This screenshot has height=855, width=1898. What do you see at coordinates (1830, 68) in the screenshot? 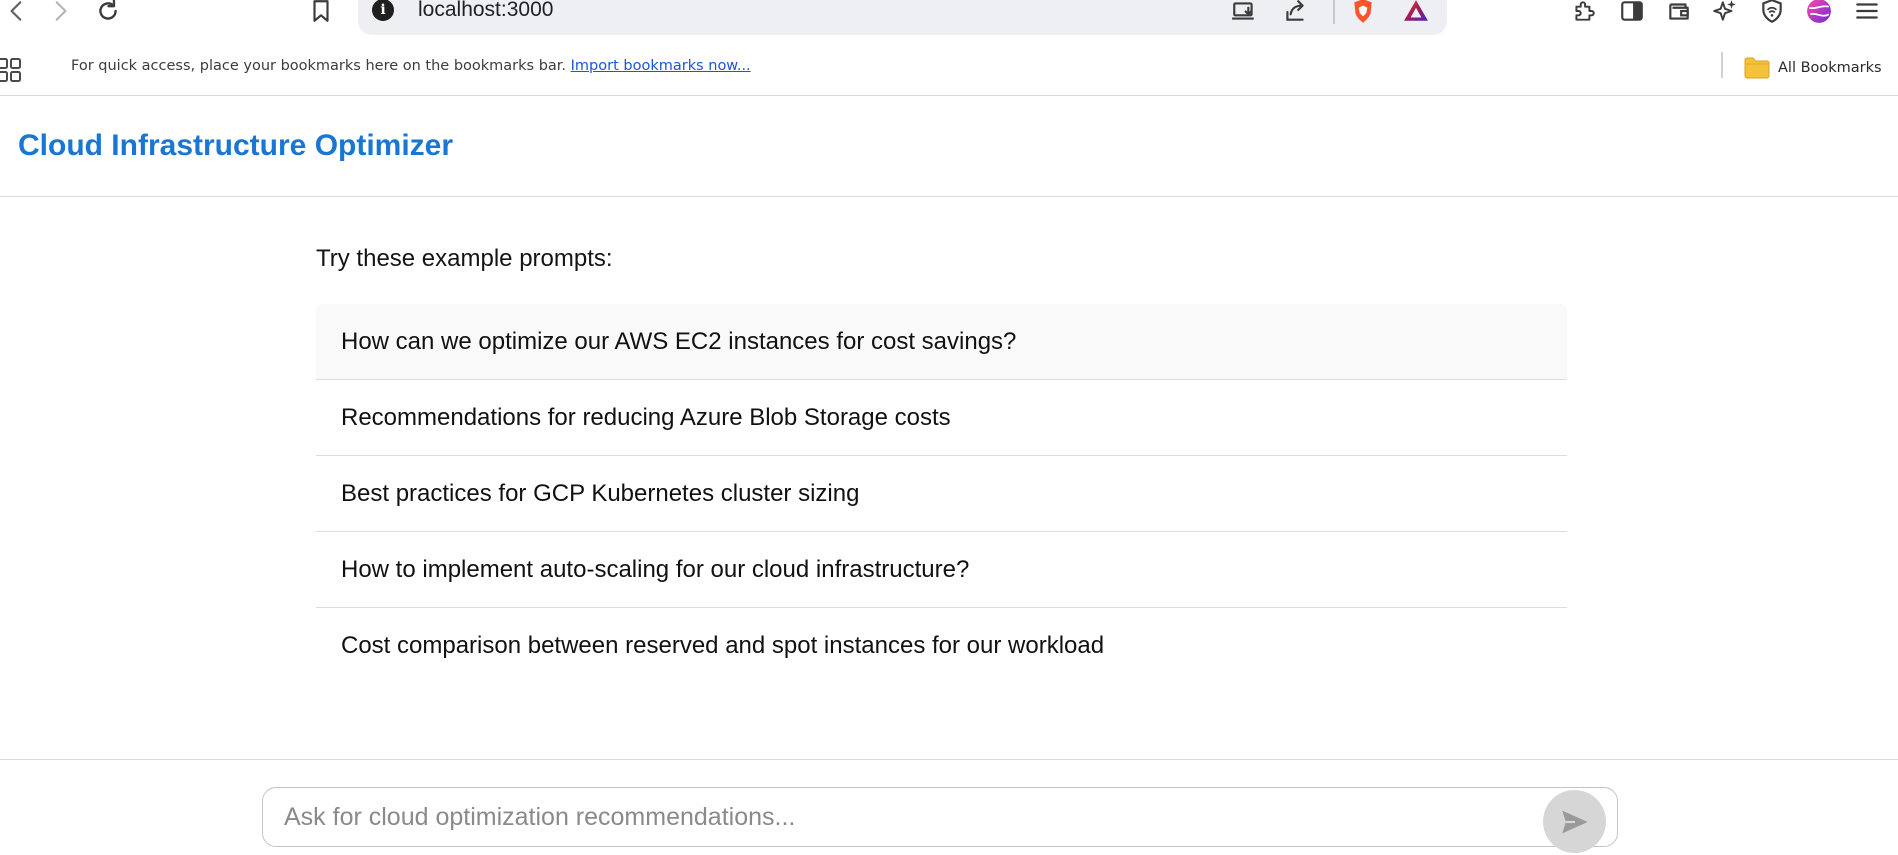
I see `all-bookmarks-label: All Bookmarks` at bounding box center [1830, 68].